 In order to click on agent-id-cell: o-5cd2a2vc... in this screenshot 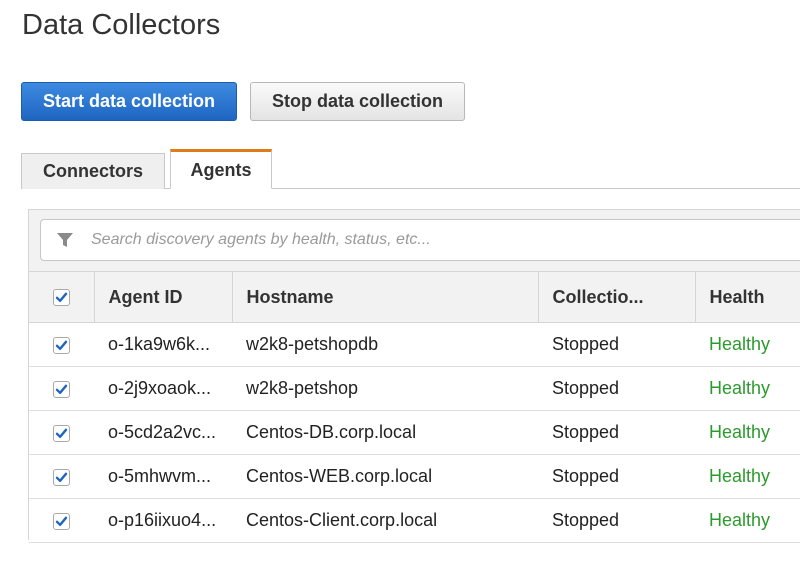, I will do `click(163, 432)`.